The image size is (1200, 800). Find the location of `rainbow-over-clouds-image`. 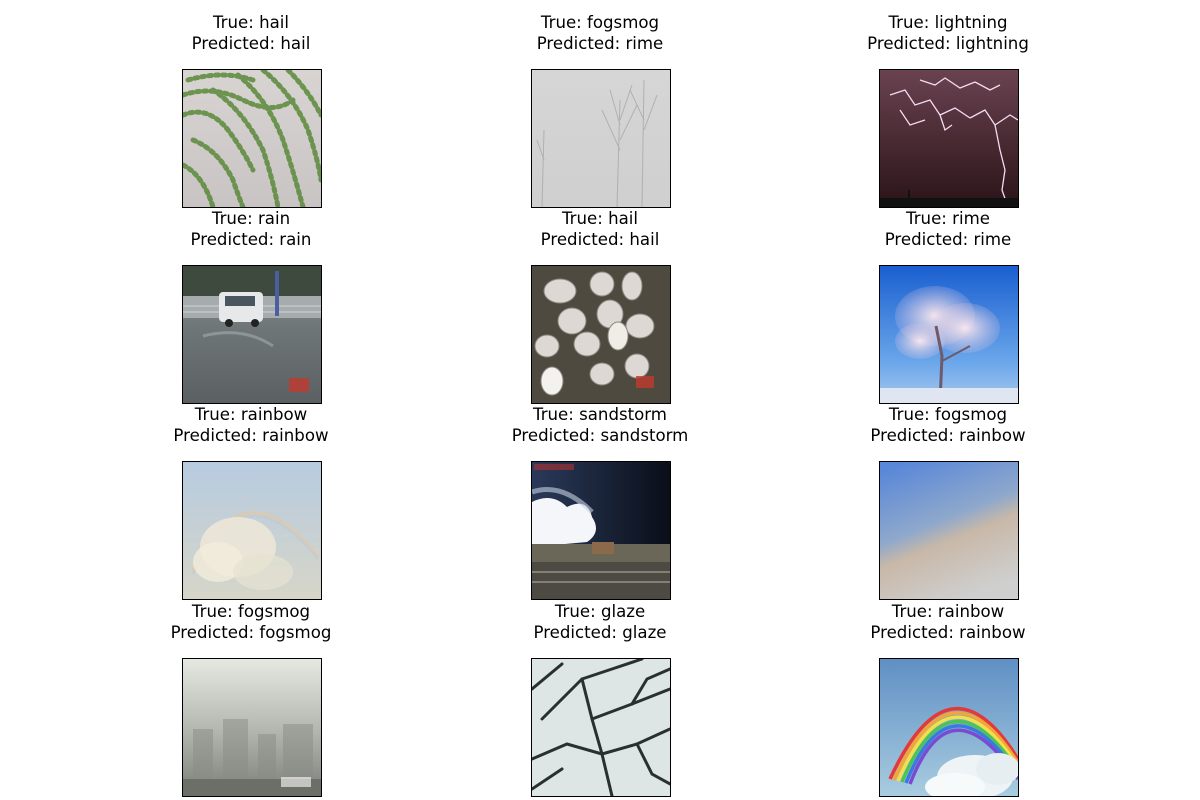

rainbow-over-clouds-image is located at coordinates (949, 727).